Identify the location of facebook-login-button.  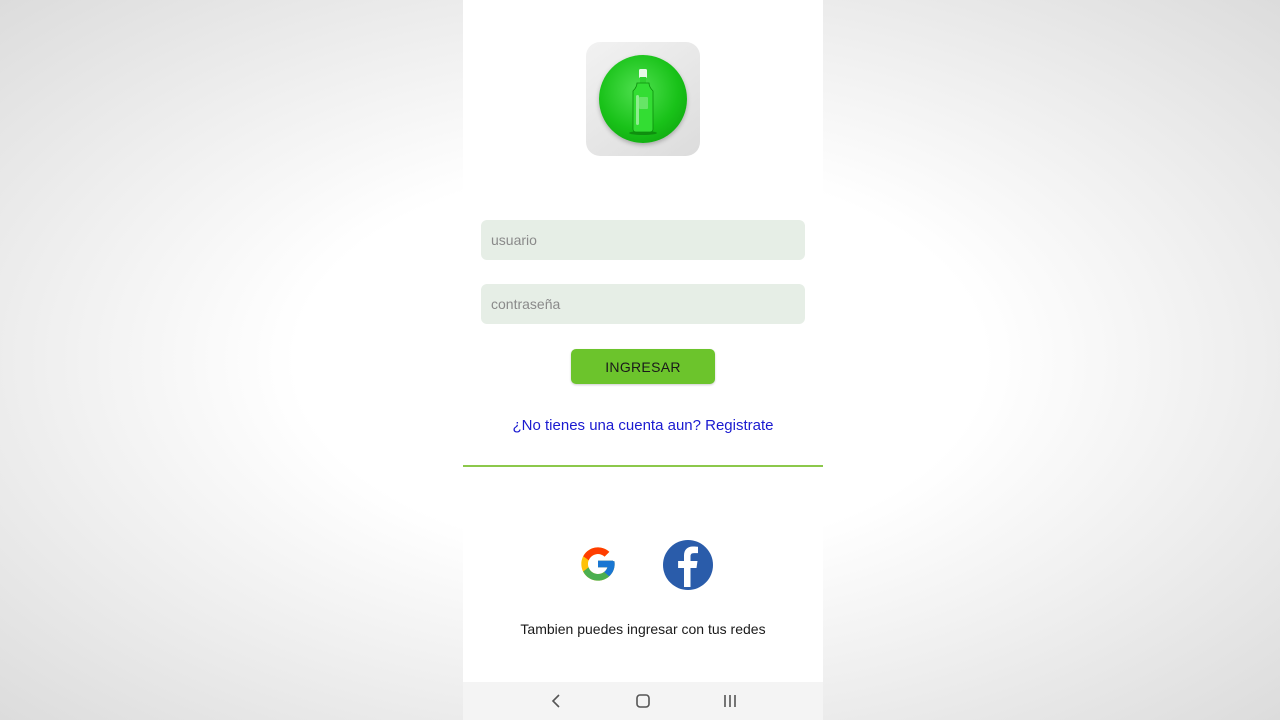
(688, 565).